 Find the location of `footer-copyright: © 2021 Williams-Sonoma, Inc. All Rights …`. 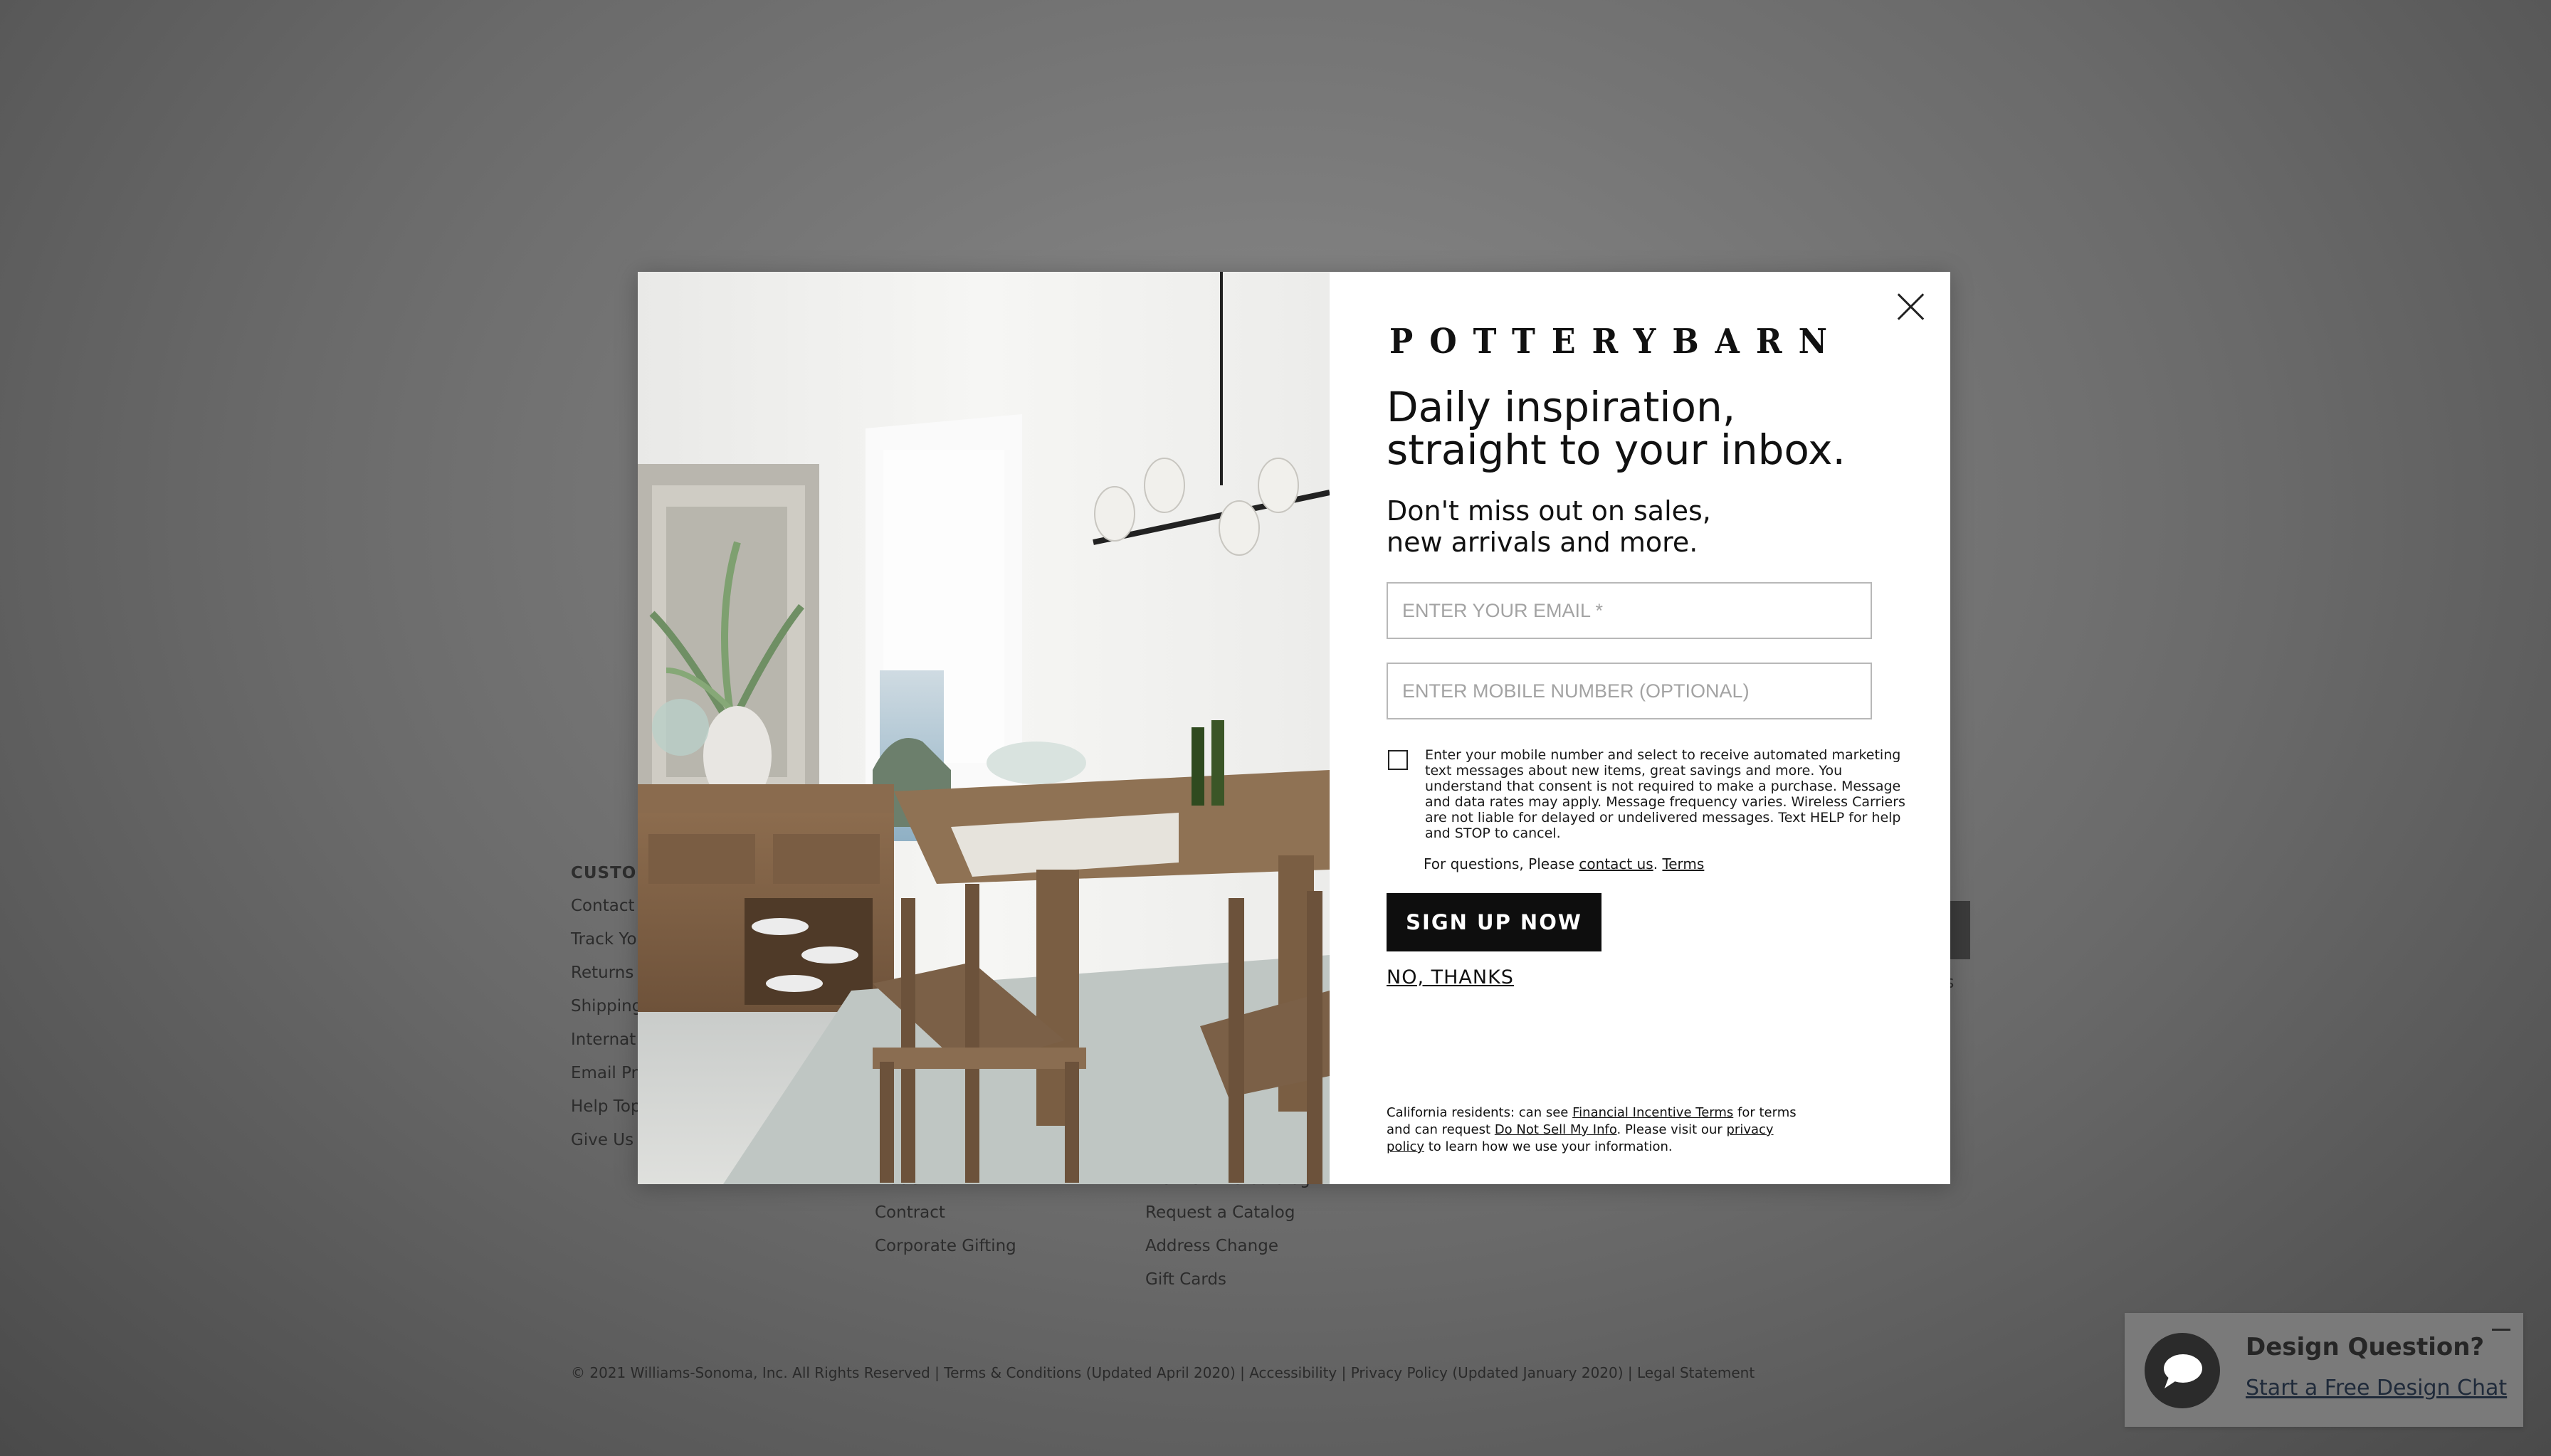

footer-copyright: © 2021 Williams-Sonoma, Inc. All Rights … is located at coordinates (1163, 1372).